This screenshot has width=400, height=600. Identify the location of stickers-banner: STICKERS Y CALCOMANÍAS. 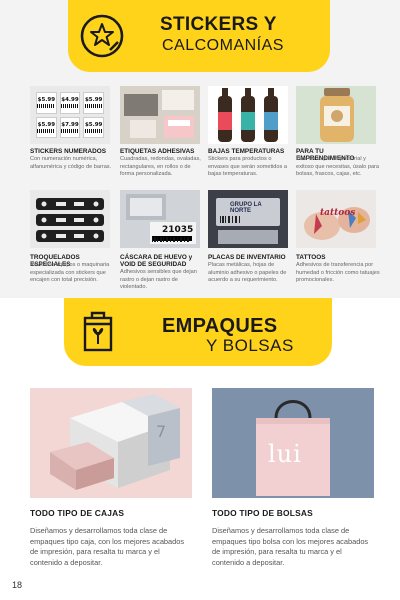
(199, 36).